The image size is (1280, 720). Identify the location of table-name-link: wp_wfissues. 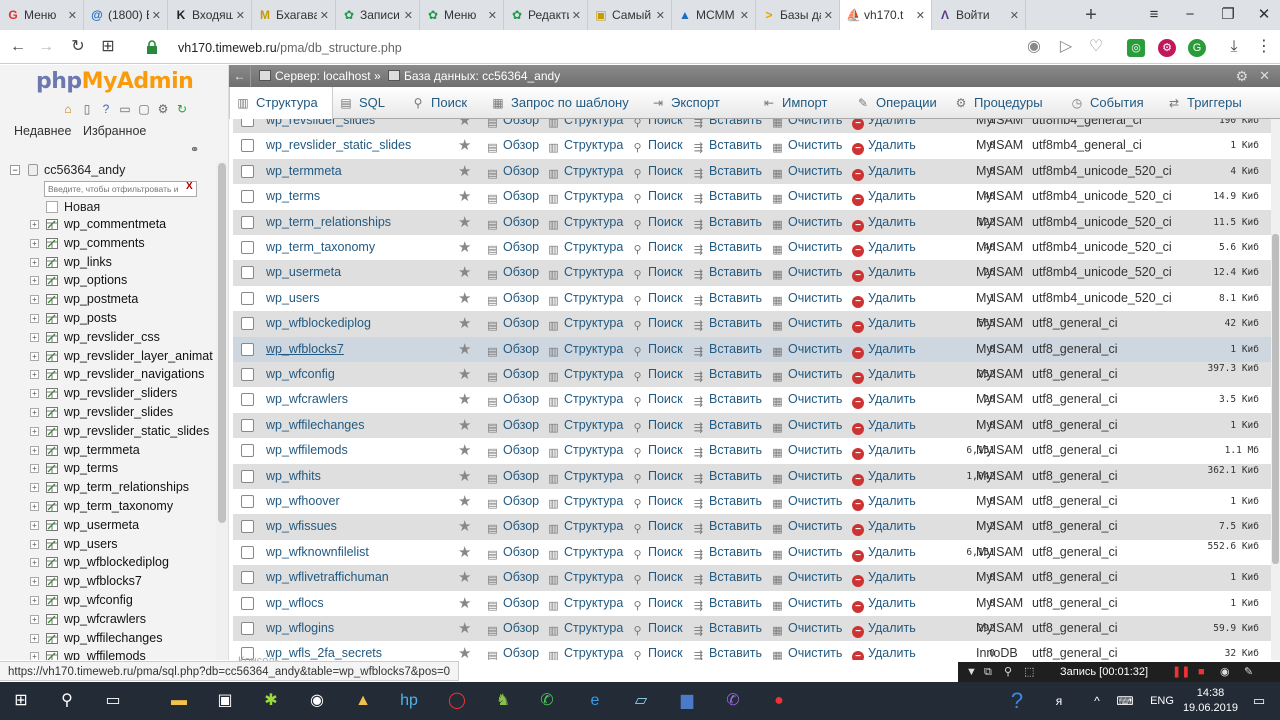
(301, 526).